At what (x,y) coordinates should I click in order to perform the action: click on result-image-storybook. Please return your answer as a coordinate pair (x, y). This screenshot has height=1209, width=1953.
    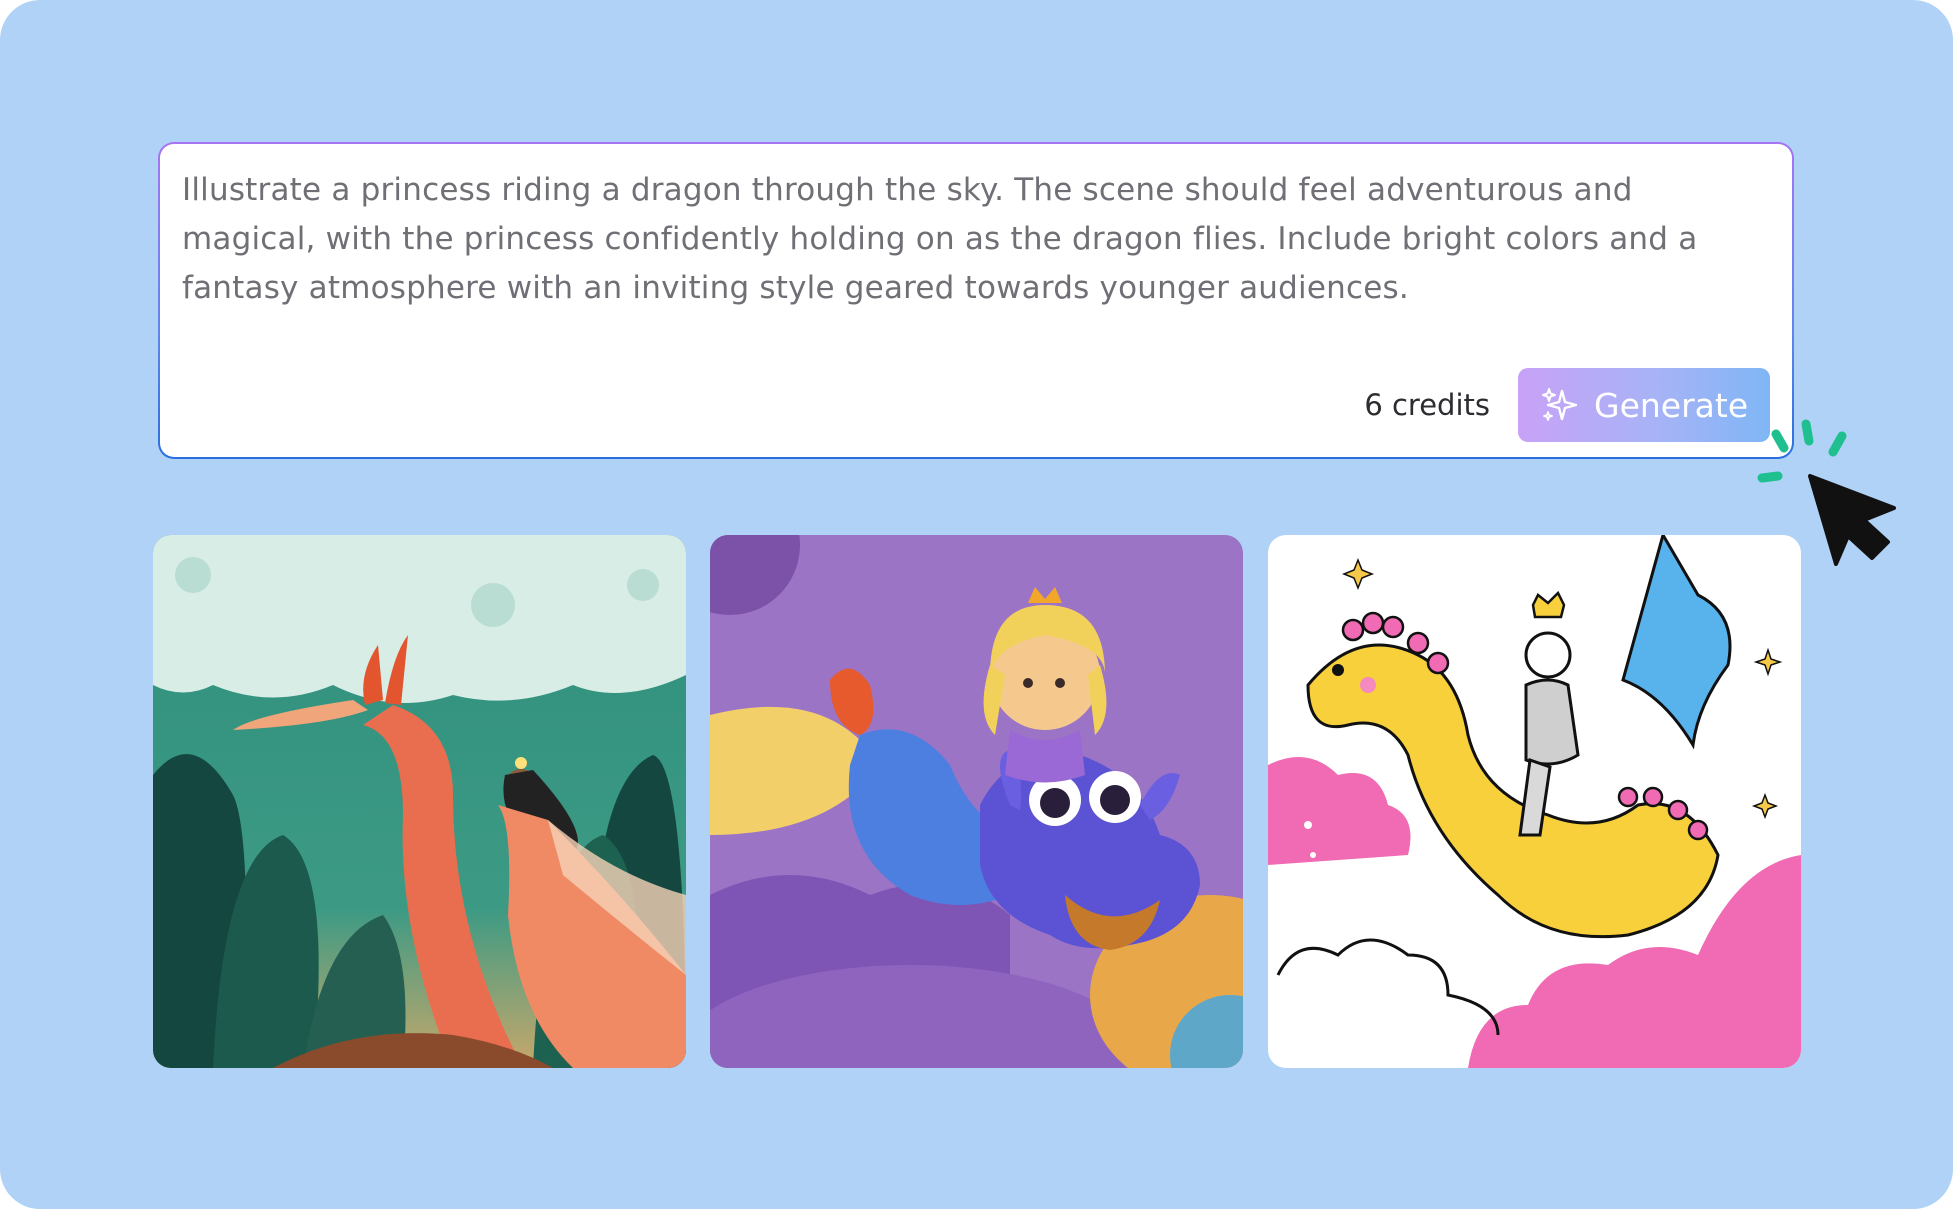
    Looking at the image, I should click on (419, 801).